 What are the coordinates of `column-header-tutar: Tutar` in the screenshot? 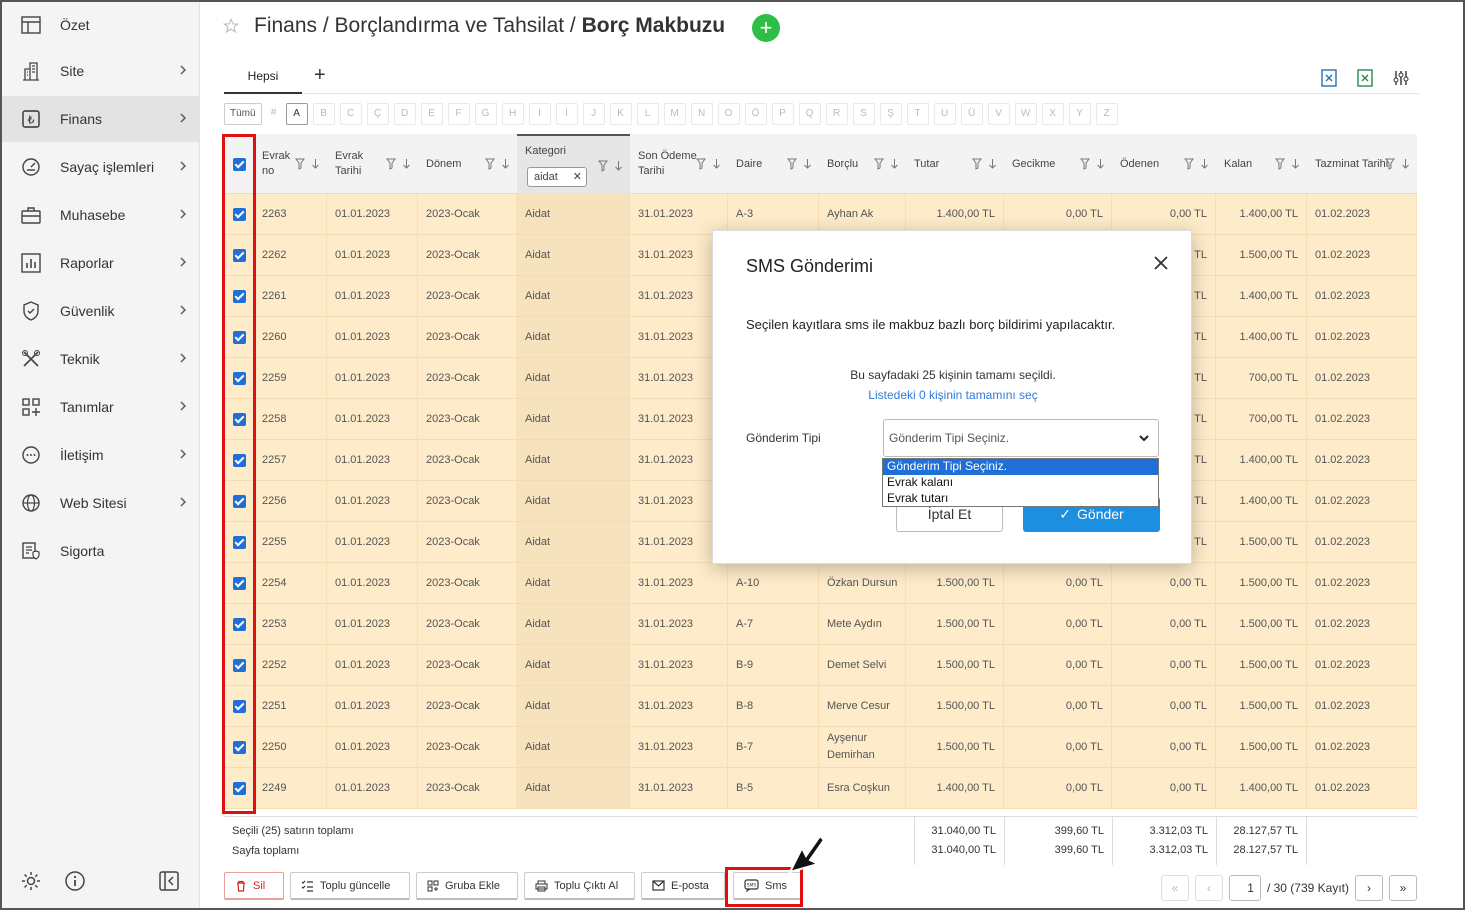 It's located at (955, 164).